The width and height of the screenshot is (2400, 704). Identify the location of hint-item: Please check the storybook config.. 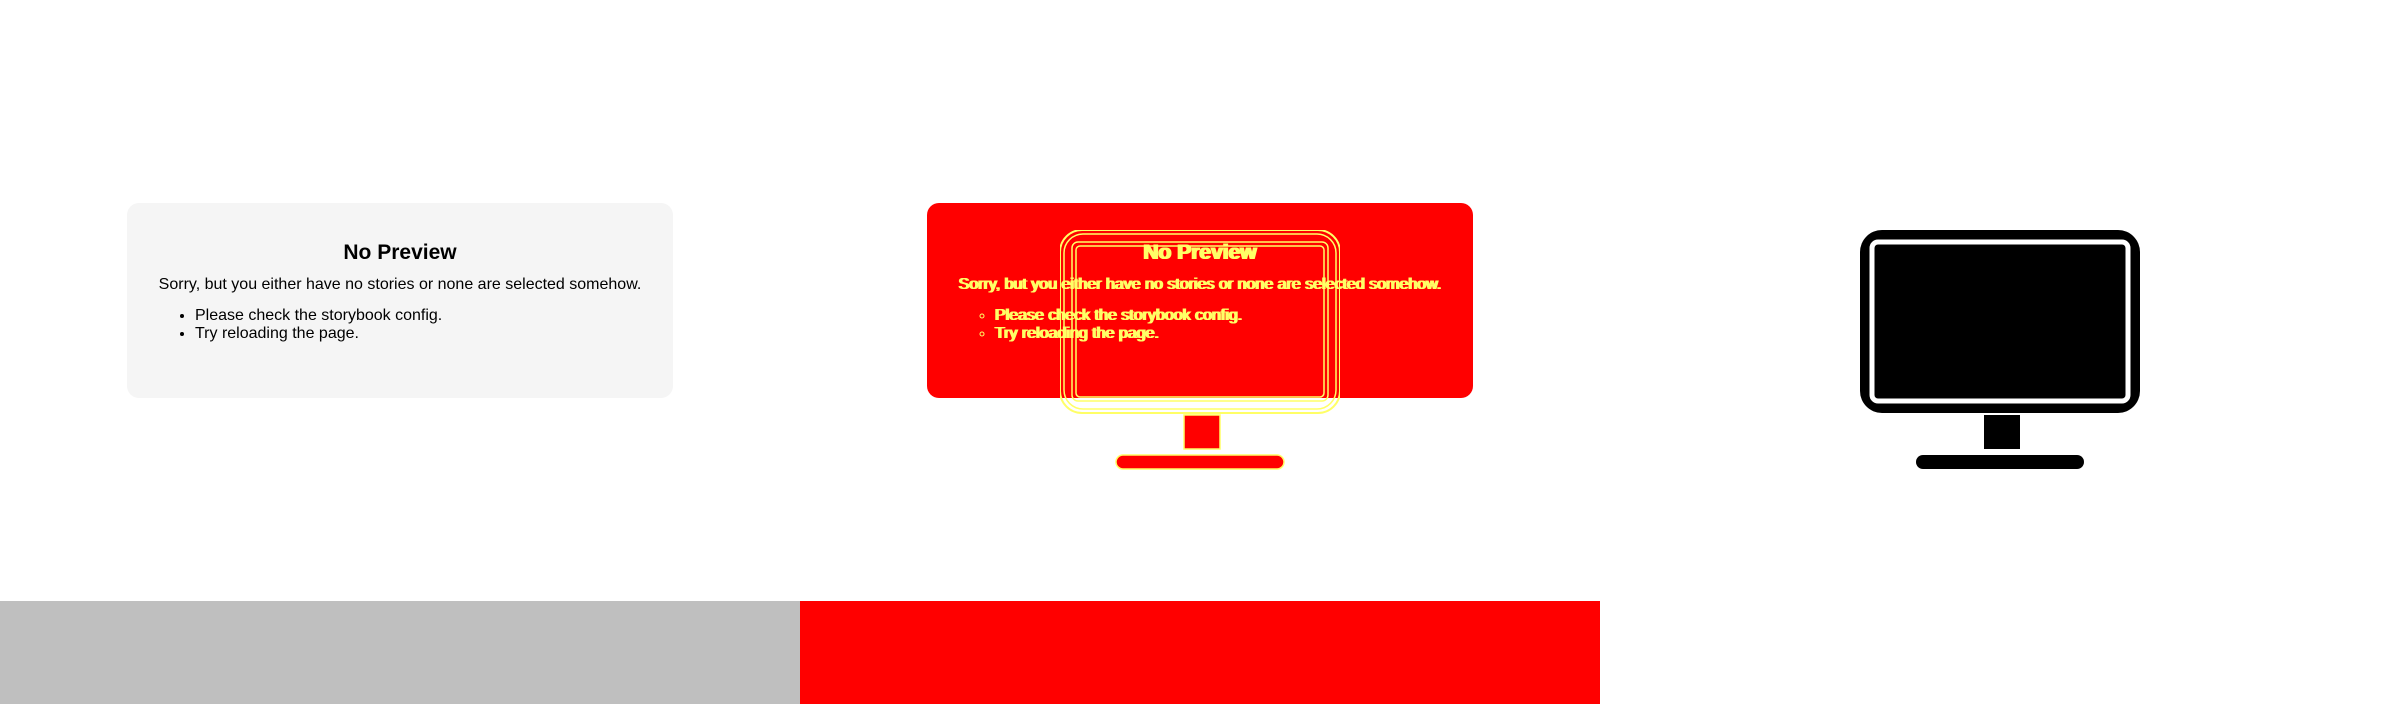
(420, 316).